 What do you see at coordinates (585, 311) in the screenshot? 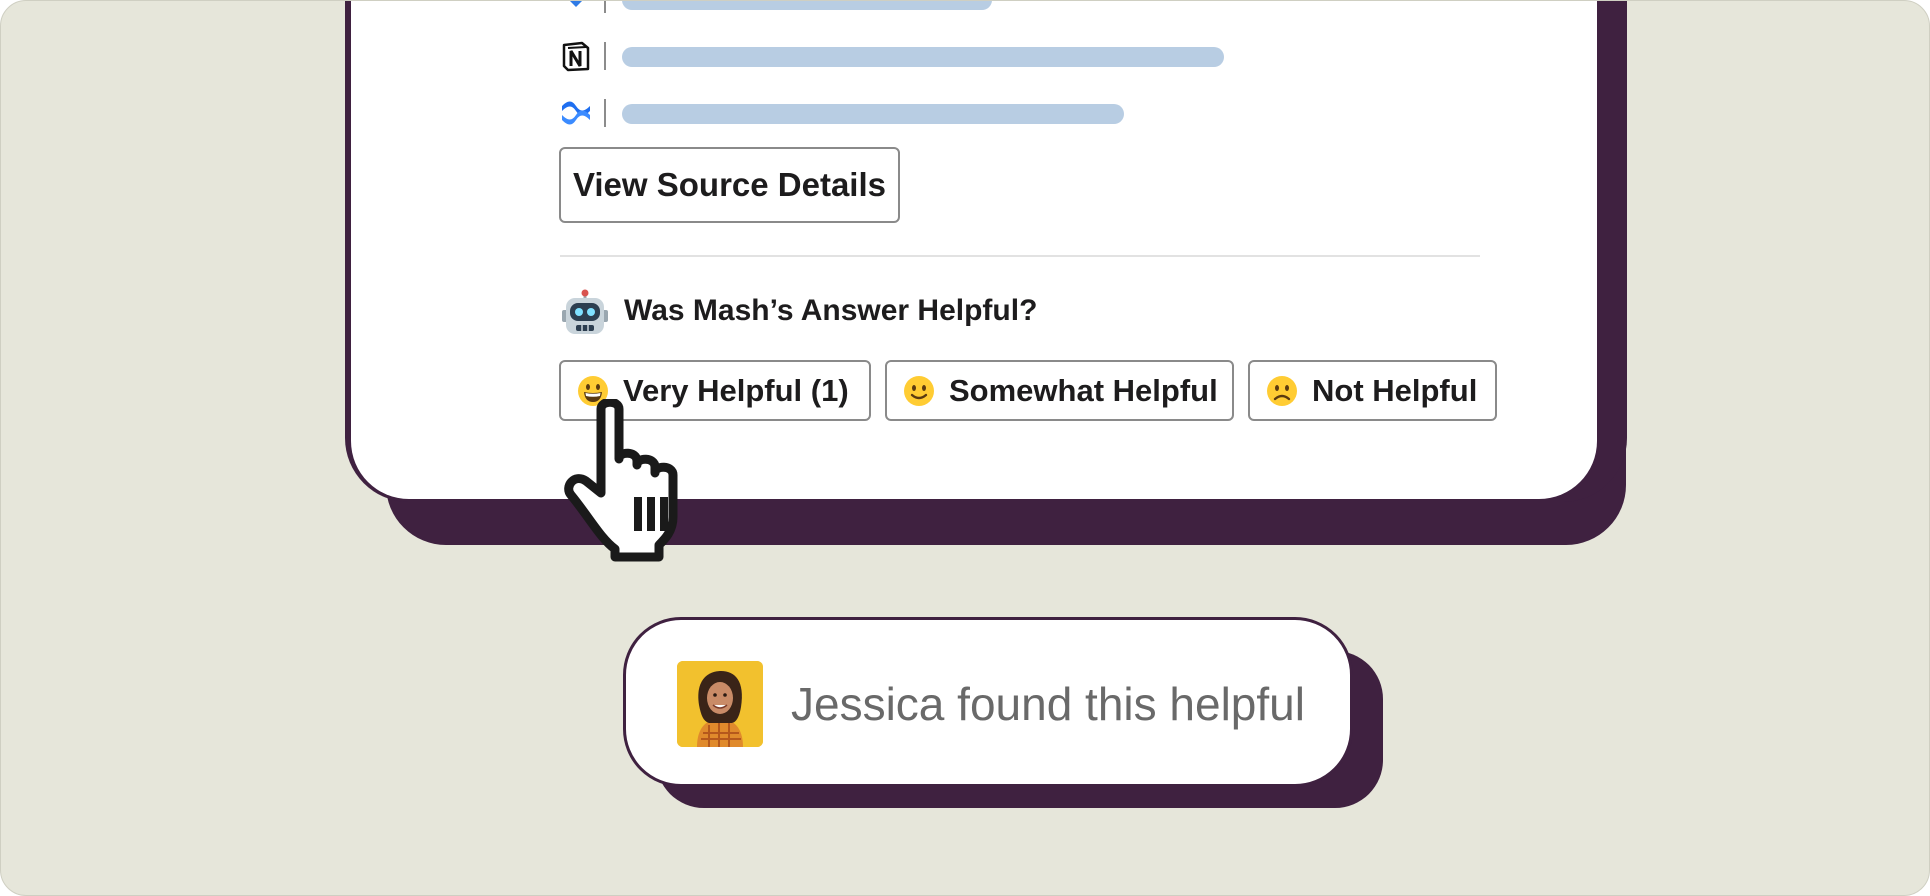
I see `robot-face-icon` at bounding box center [585, 311].